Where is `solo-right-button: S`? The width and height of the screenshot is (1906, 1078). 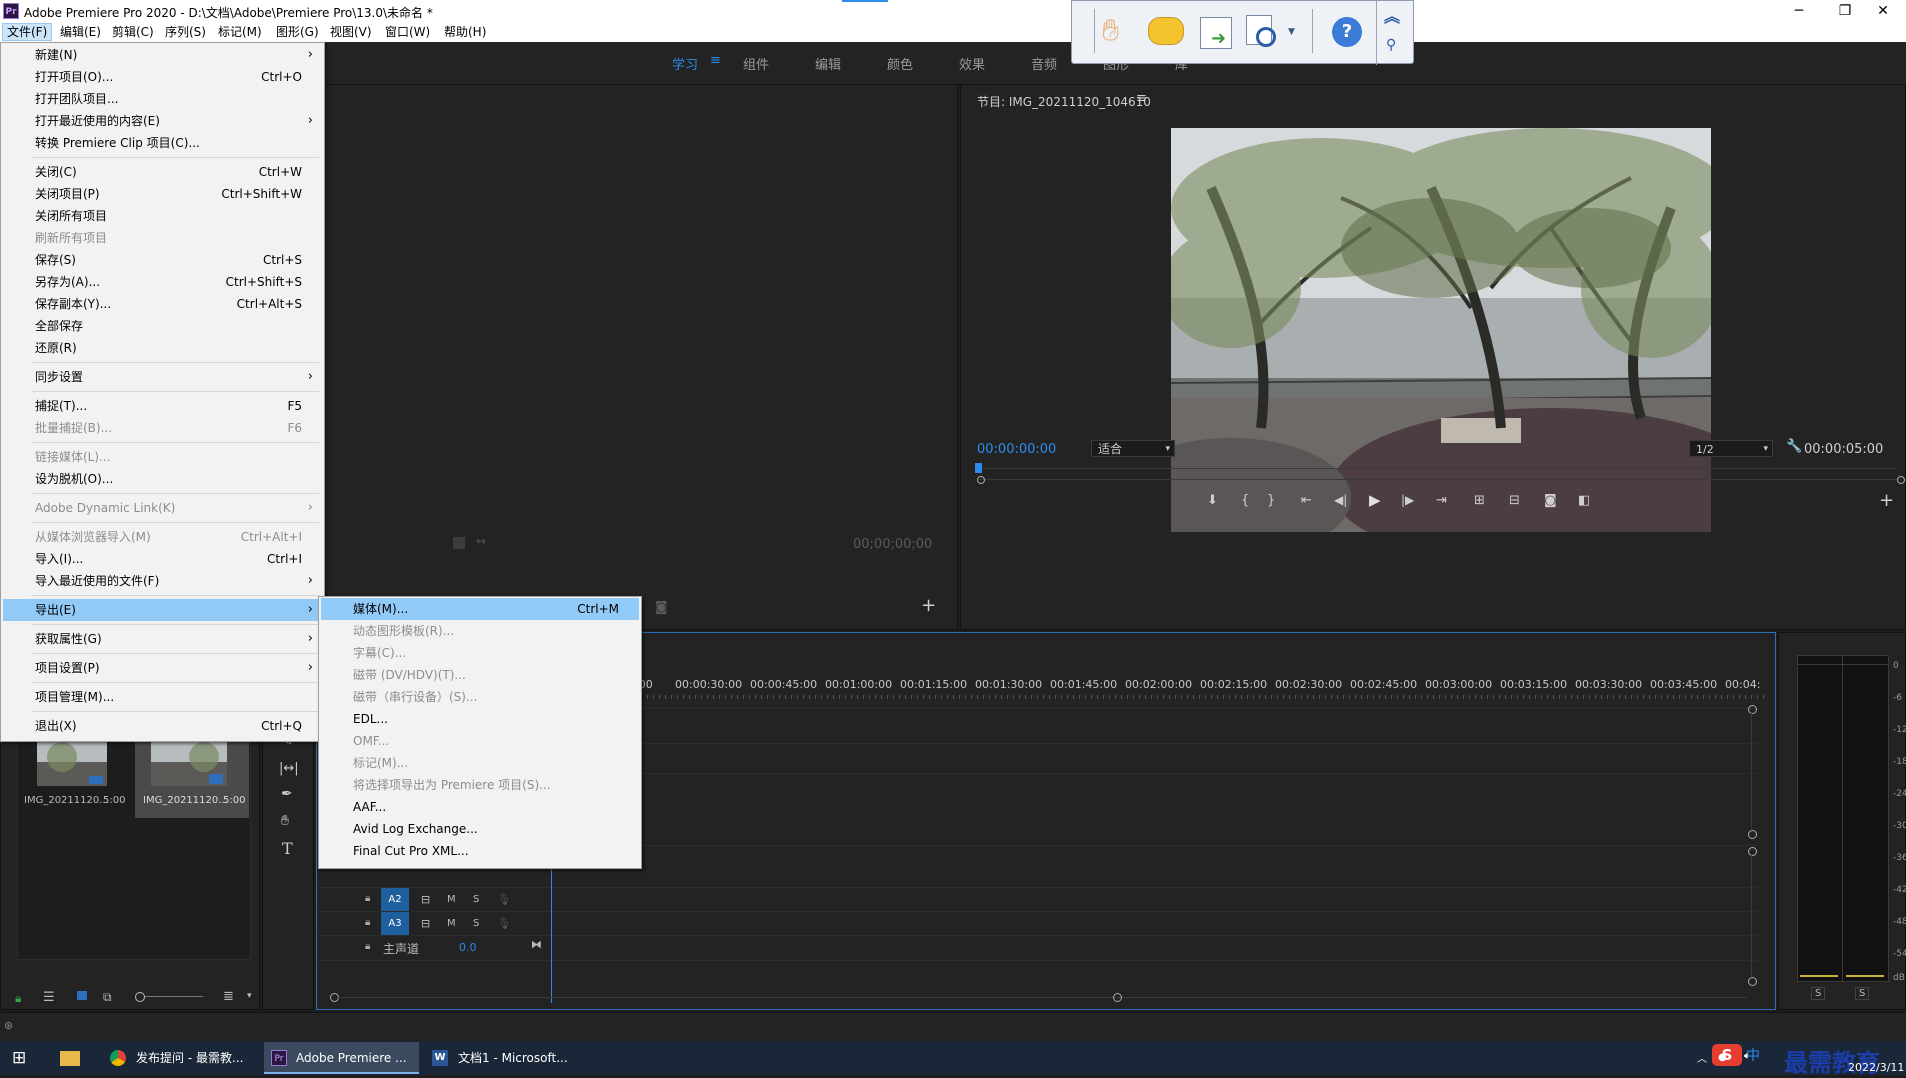 solo-right-button: S is located at coordinates (1862, 993).